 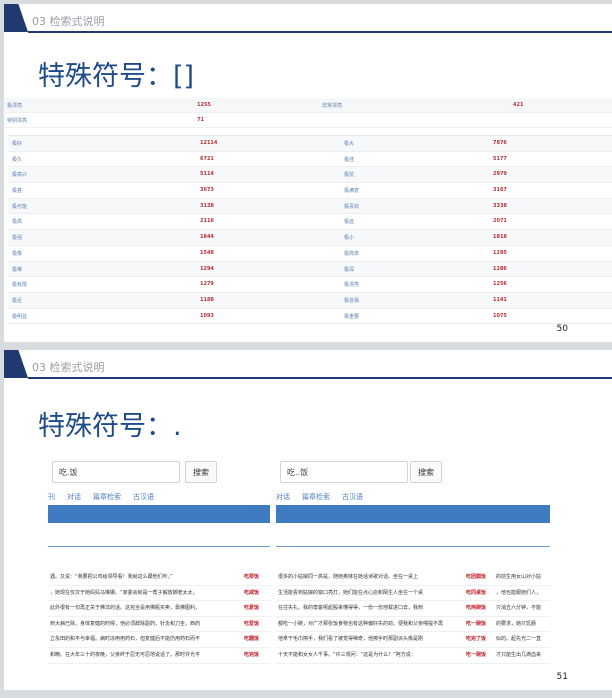 What do you see at coordinates (116, 472) in the screenshot?
I see `search-input: 吃.饭` at bounding box center [116, 472].